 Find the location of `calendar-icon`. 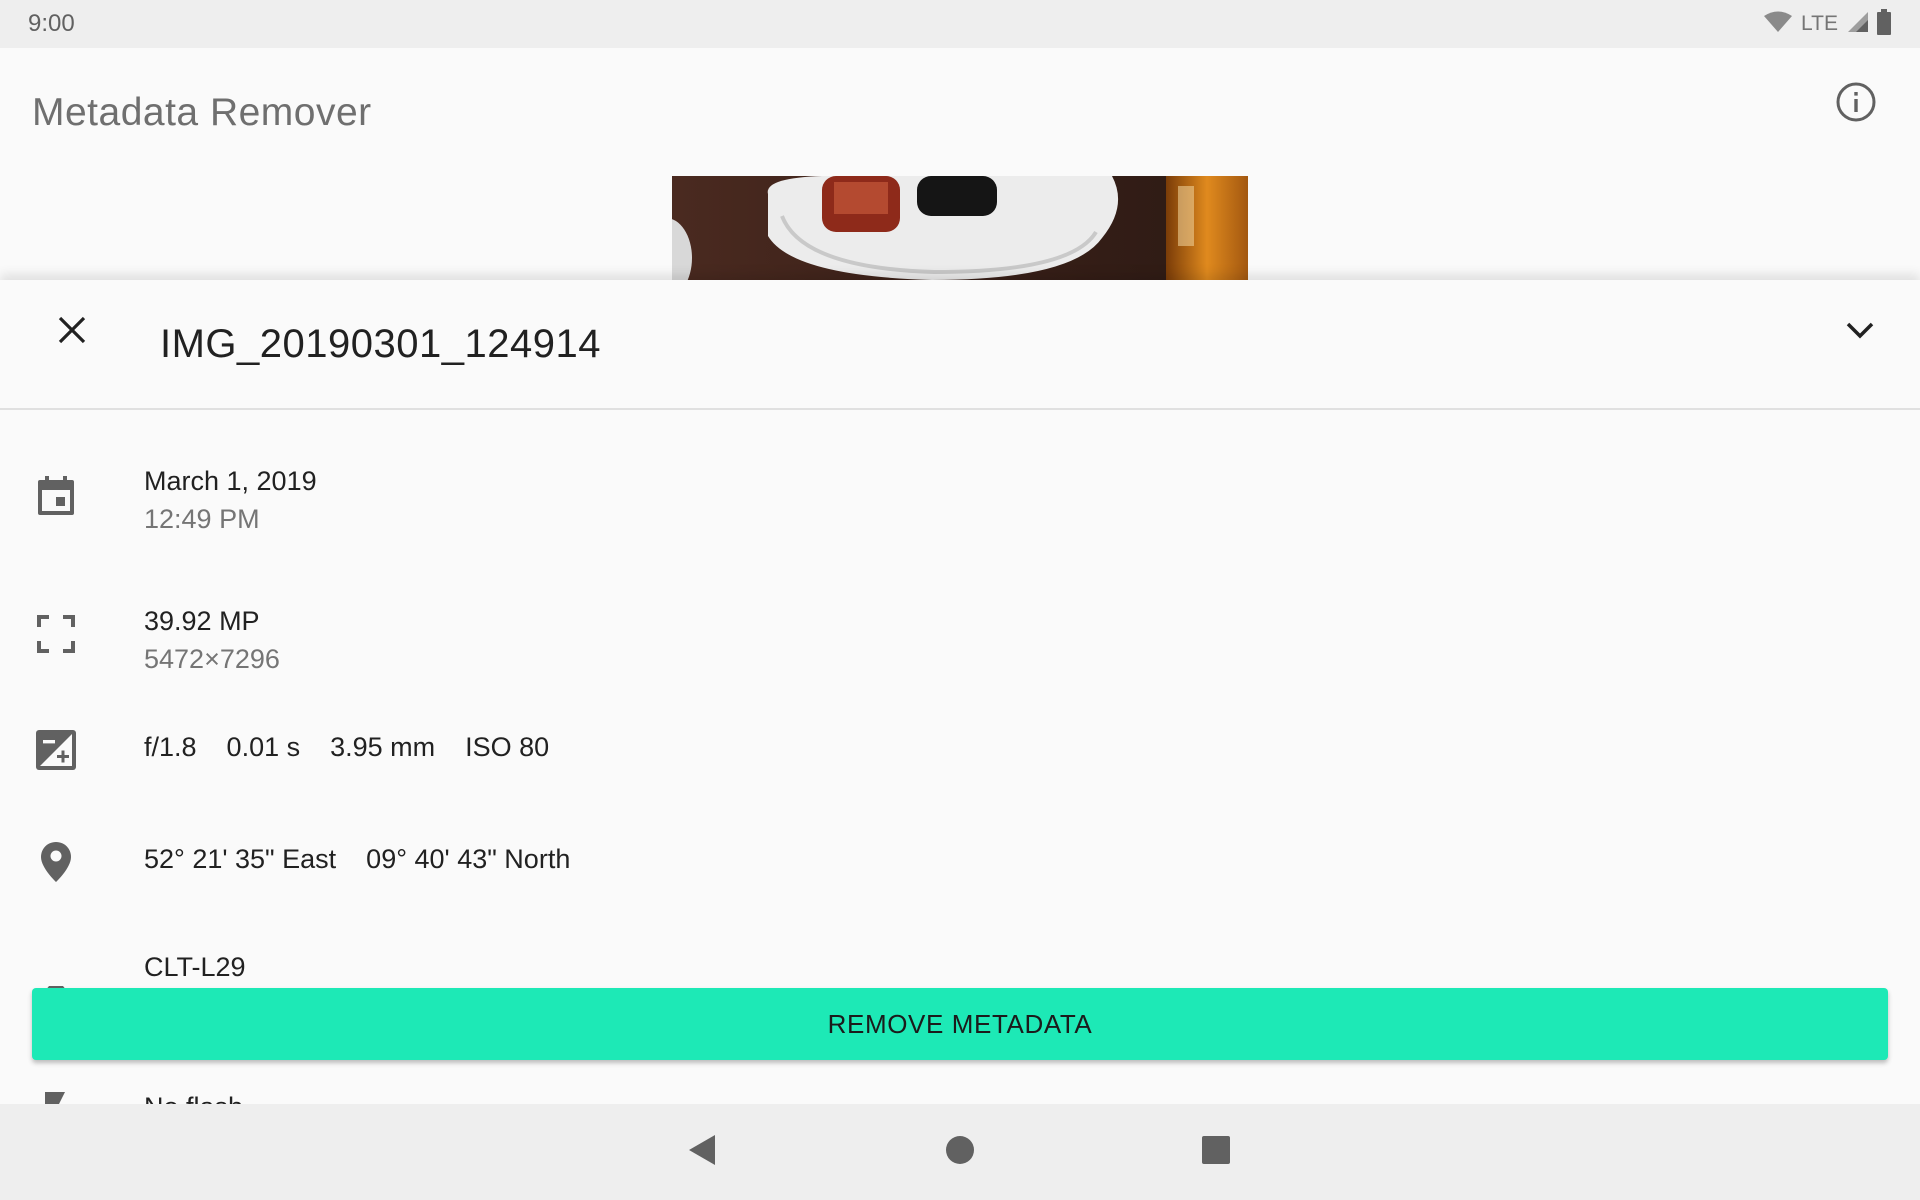

calendar-icon is located at coordinates (56, 496).